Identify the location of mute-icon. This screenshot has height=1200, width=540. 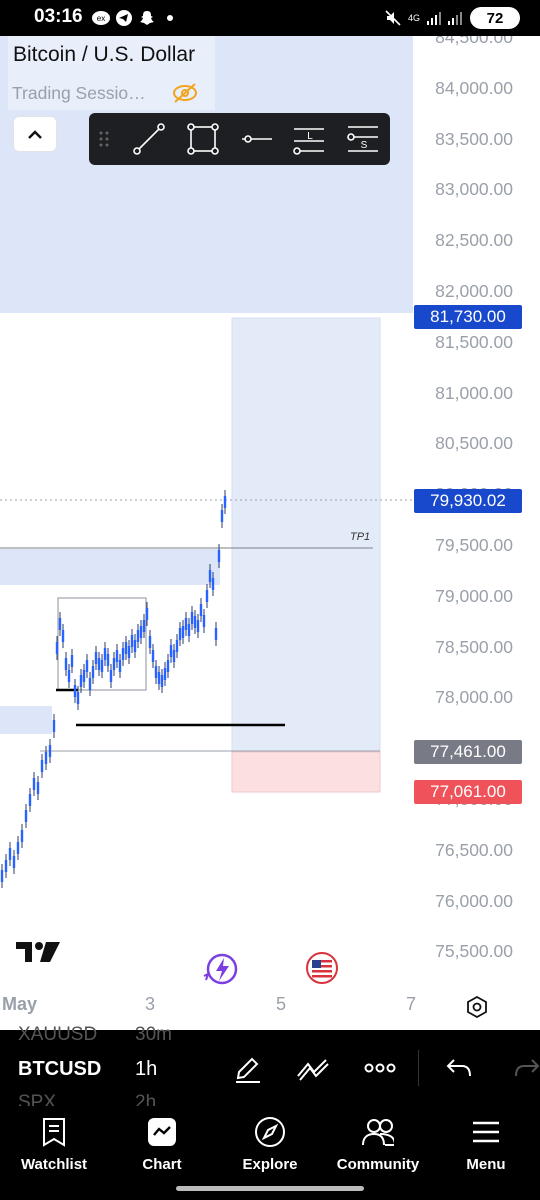
(393, 18).